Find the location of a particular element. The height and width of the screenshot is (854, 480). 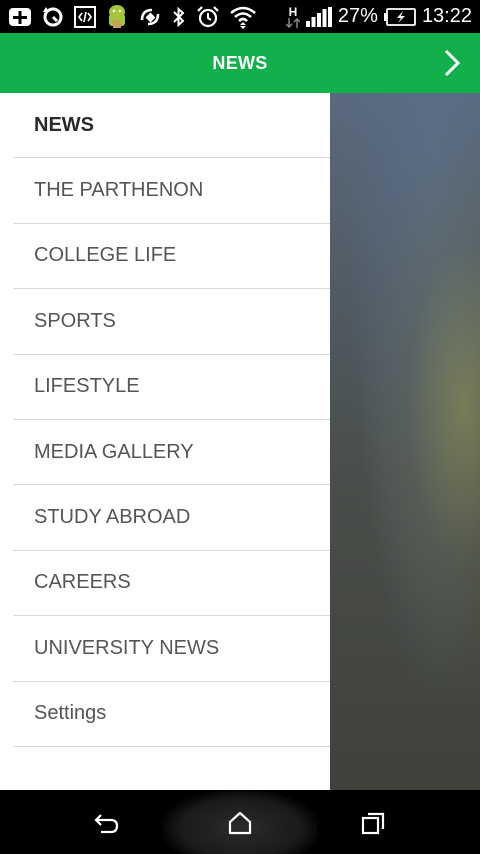

wifi-icon is located at coordinates (243, 17).